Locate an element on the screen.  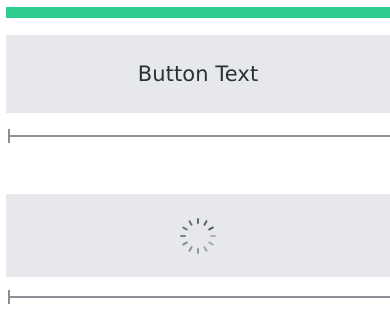
primary-button-label: Button Text is located at coordinates (198, 74).